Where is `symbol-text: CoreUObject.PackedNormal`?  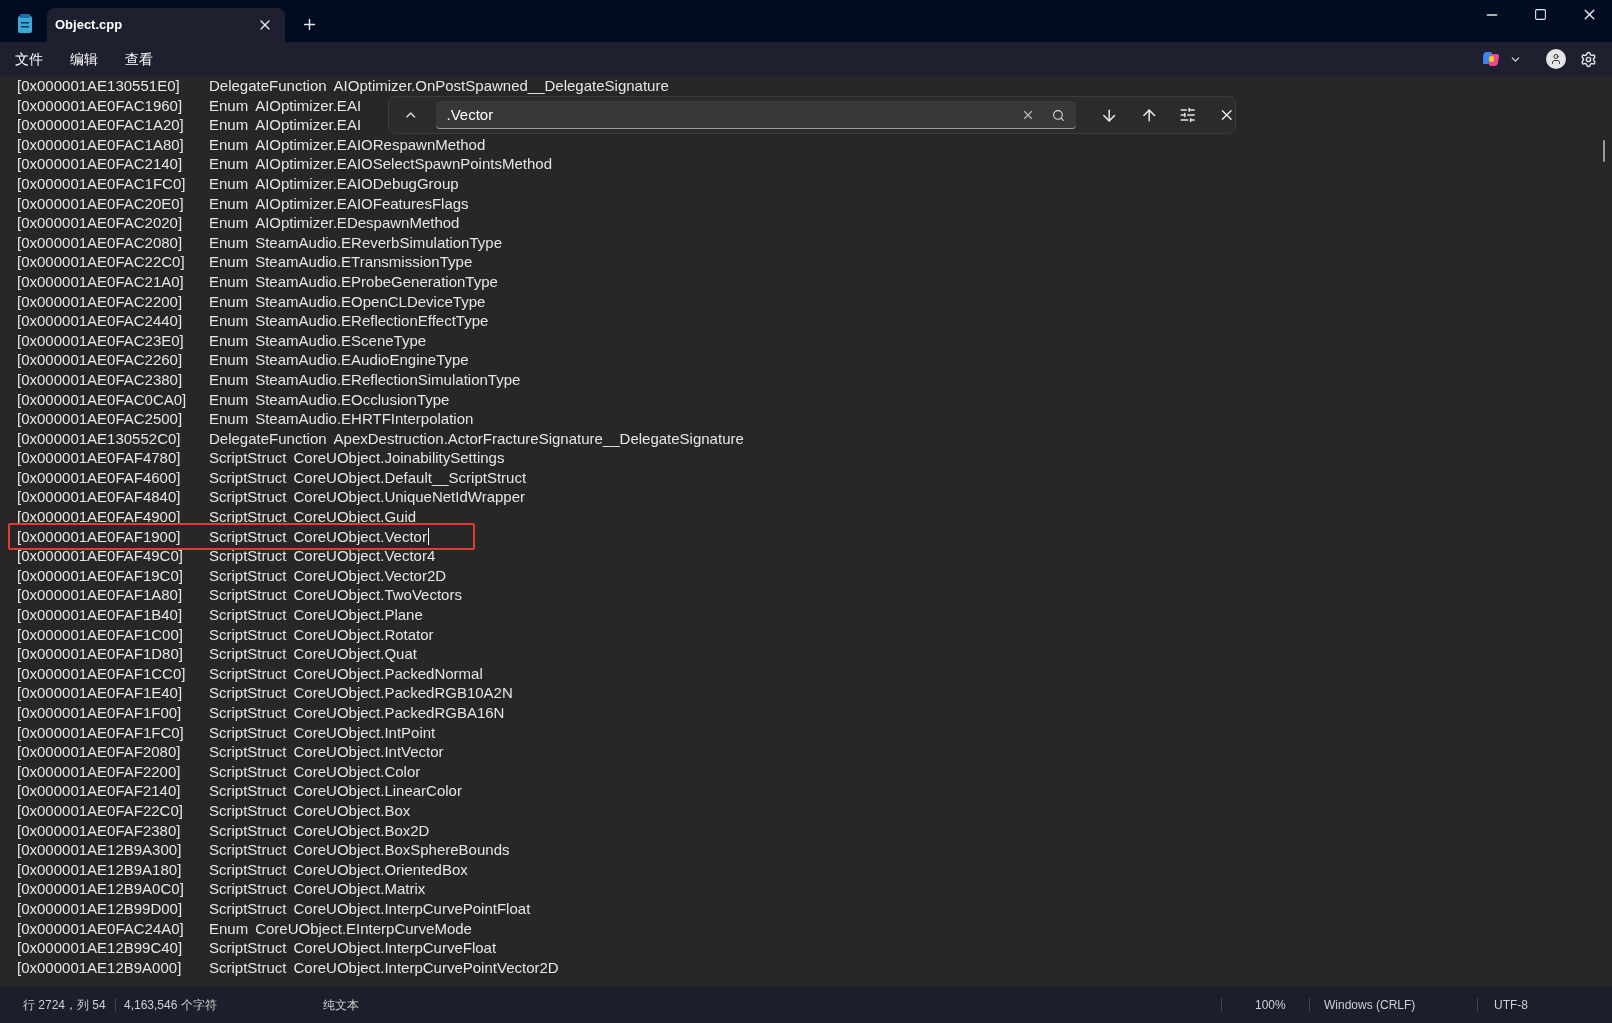 symbol-text: CoreUObject.PackedNormal is located at coordinates (388, 673).